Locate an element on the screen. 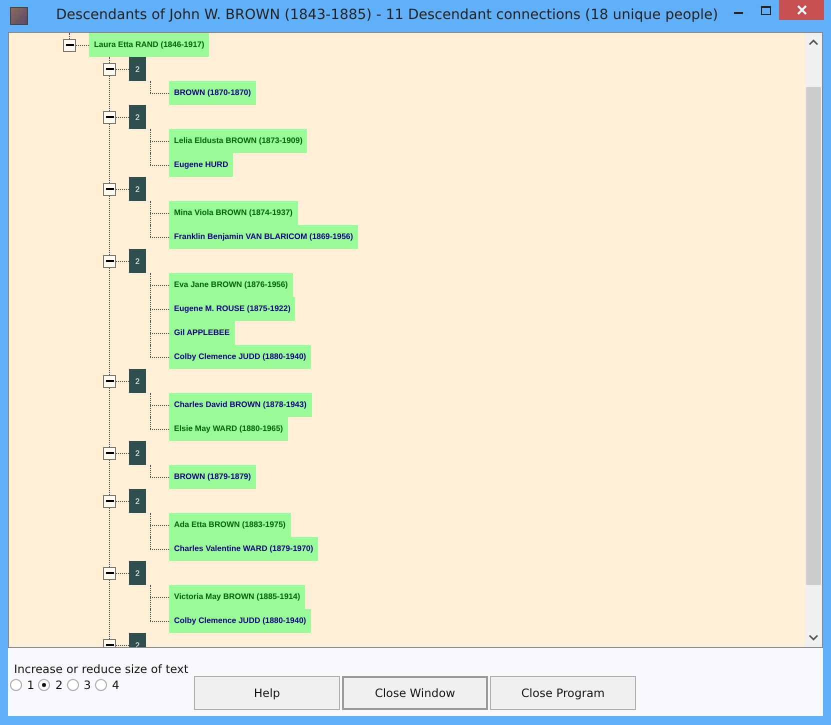  person-label: Lelia Eldusta BROWN (1873-1909) is located at coordinates (238, 141).